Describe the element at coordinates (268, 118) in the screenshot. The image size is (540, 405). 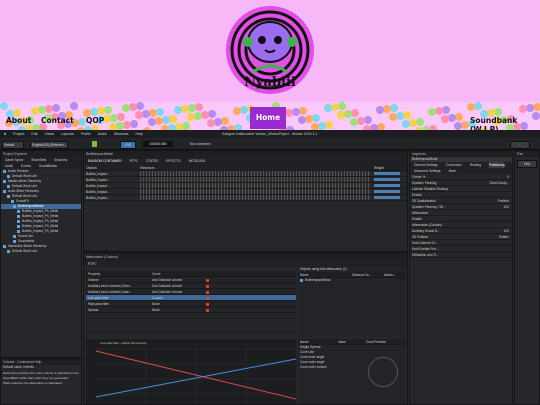
I see `nav-home: Home` at that location.